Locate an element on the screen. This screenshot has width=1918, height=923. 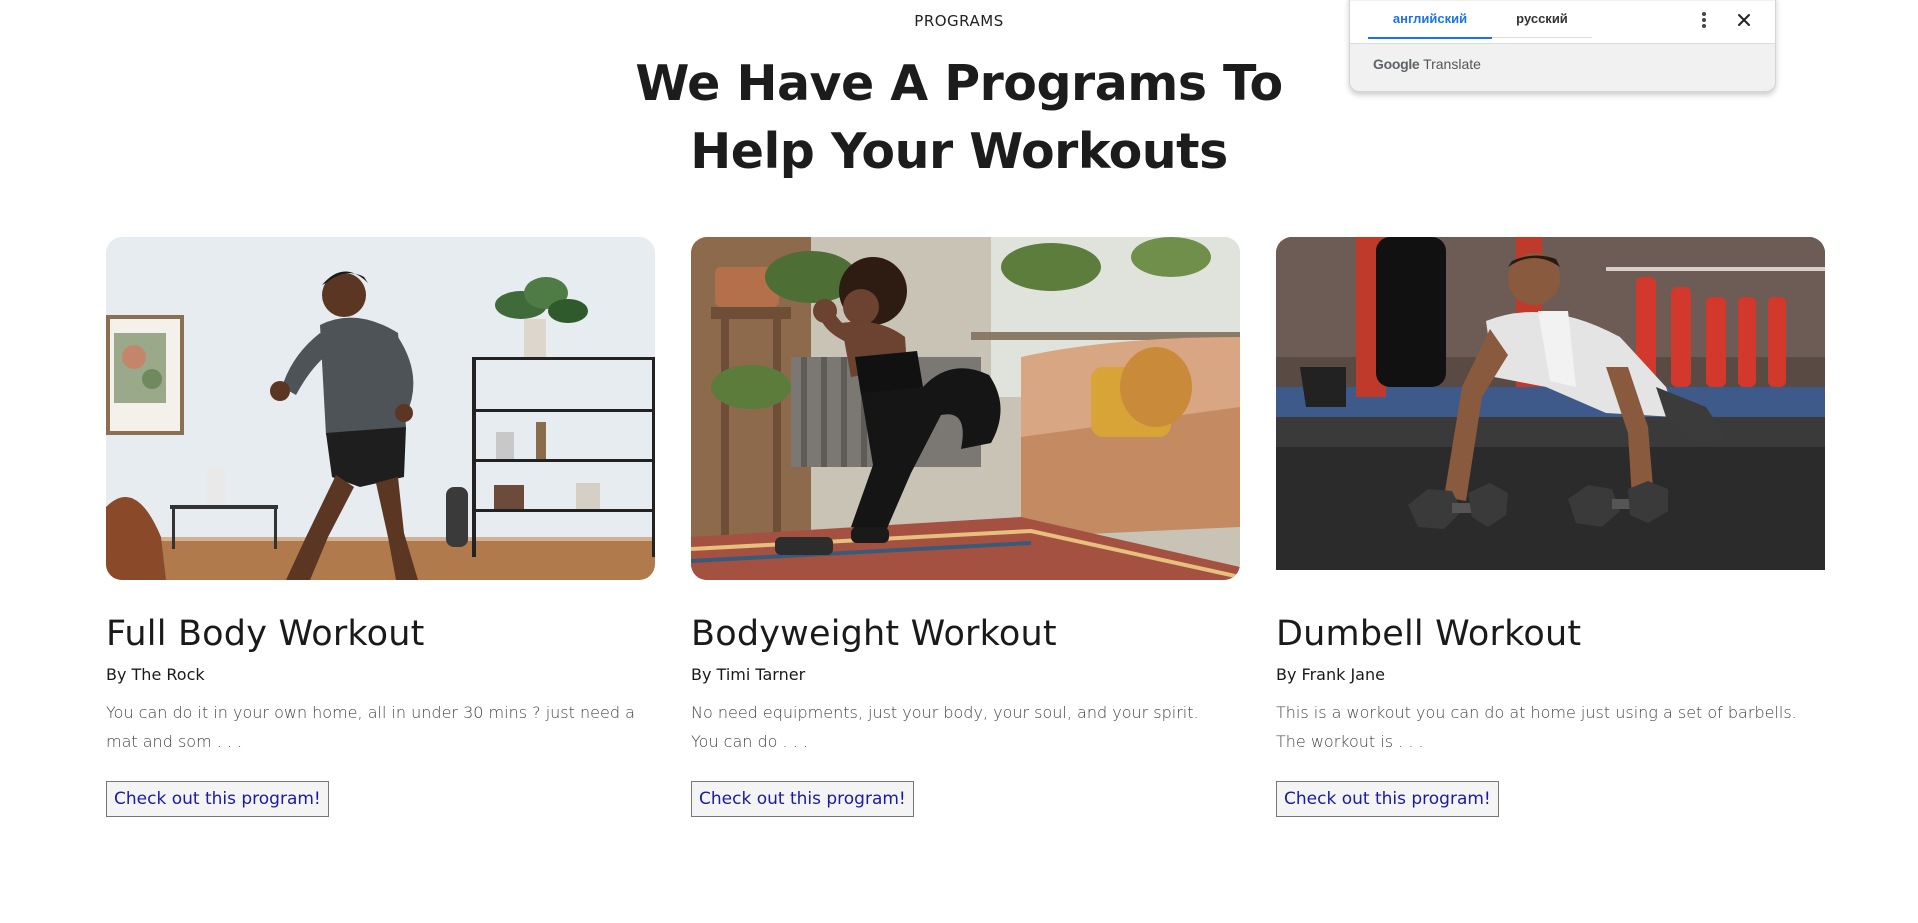
program-author: By Timi Tarner is located at coordinates (748, 674).